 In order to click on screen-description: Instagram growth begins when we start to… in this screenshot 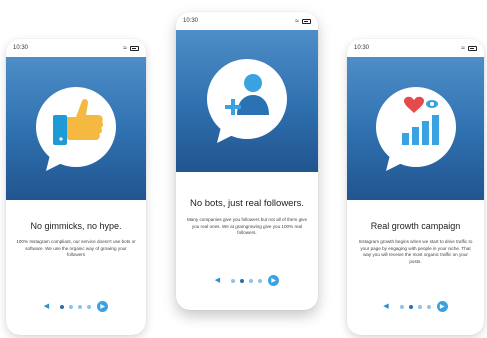, I will do `click(415, 251)`.